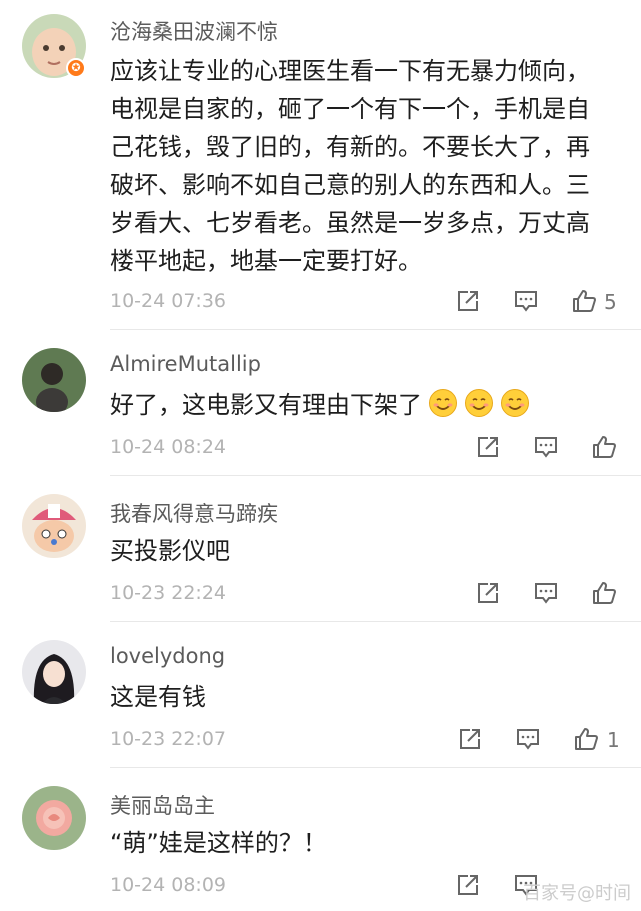  What do you see at coordinates (167, 656) in the screenshot?
I see `comment-username: lovelydong` at bounding box center [167, 656].